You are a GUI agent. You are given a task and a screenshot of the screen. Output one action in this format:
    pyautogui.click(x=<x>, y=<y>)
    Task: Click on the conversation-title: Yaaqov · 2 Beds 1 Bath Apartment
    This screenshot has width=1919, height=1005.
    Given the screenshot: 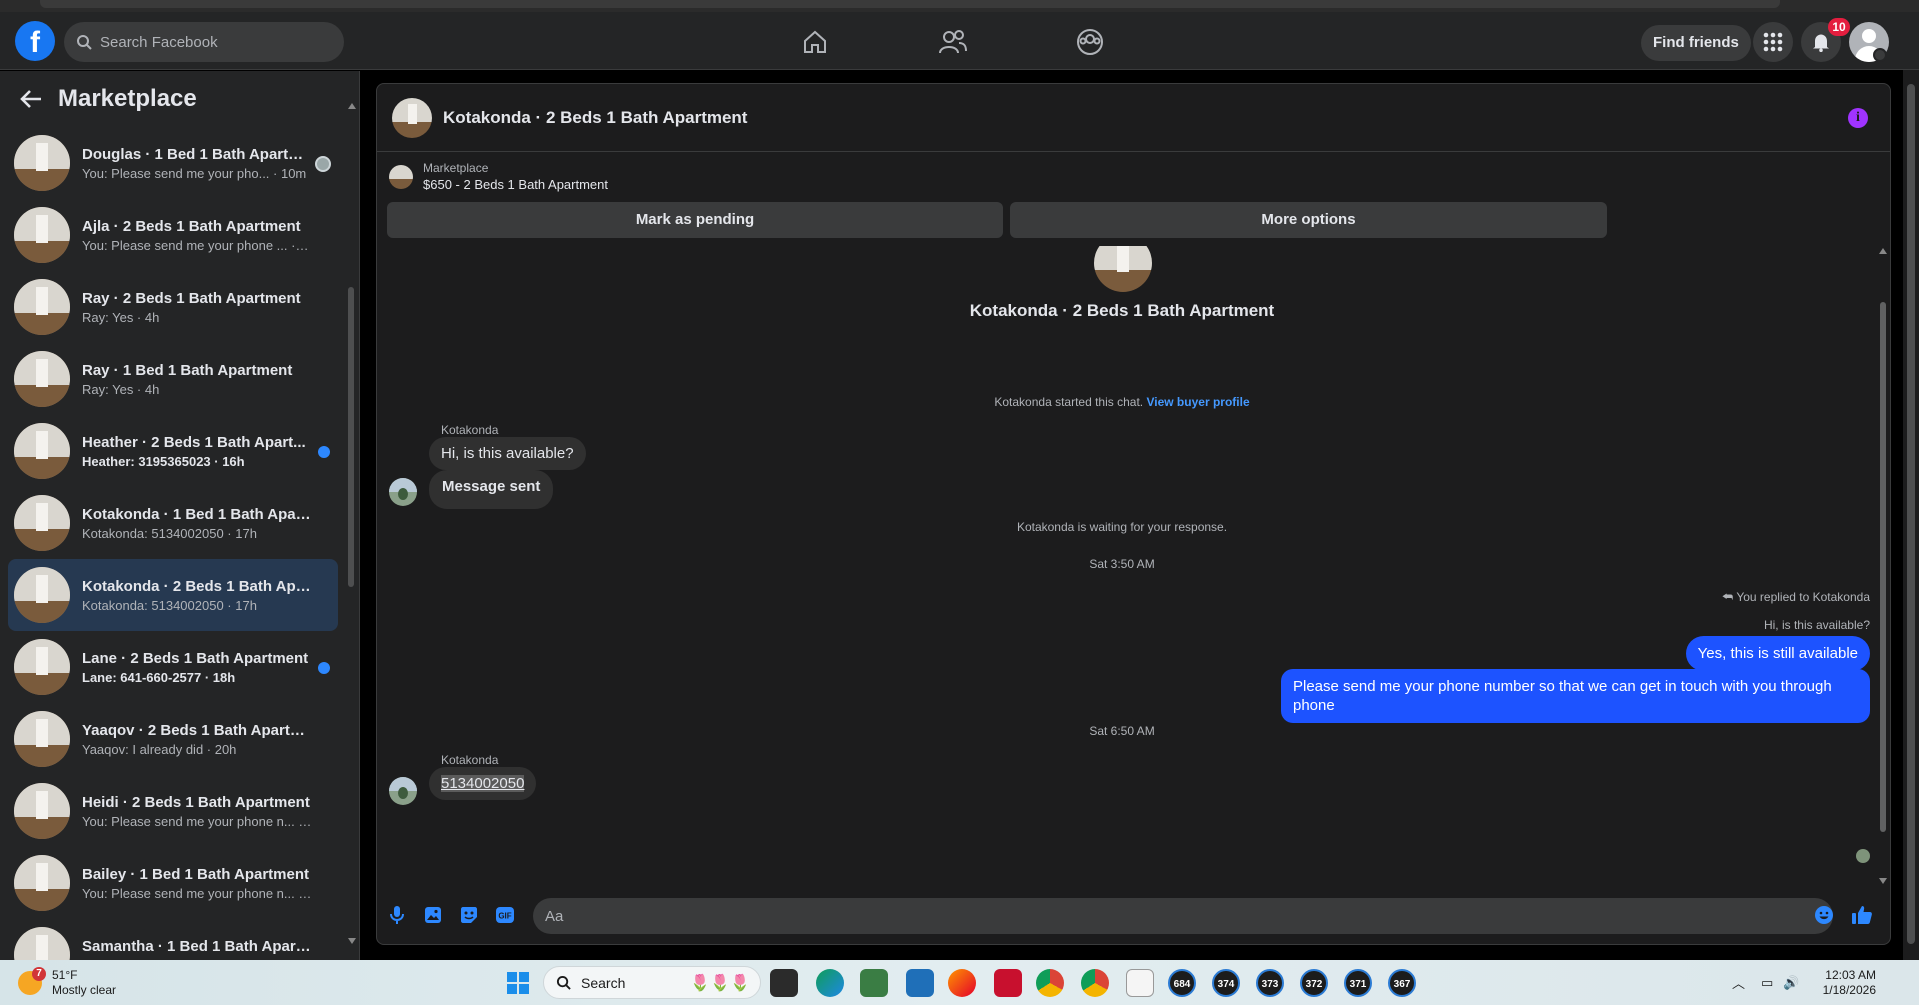 What is the action you would take?
    pyautogui.click(x=197, y=730)
    